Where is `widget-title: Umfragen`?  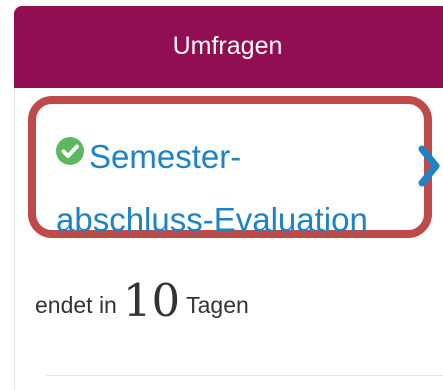
widget-title: Umfragen is located at coordinates (227, 45).